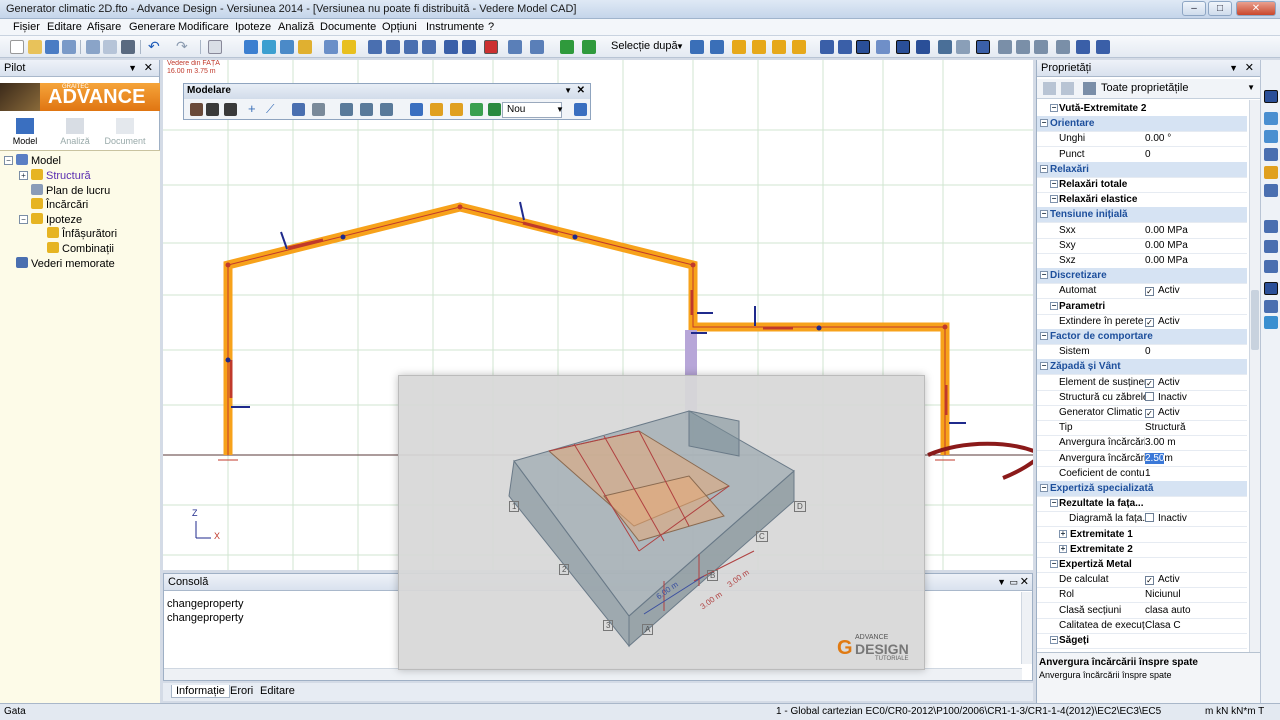 The width and height of the screenshot is (1280, 720). Describe the element at coordinates (476, 109) in the screenshot. I see `globe-icon` at that location.